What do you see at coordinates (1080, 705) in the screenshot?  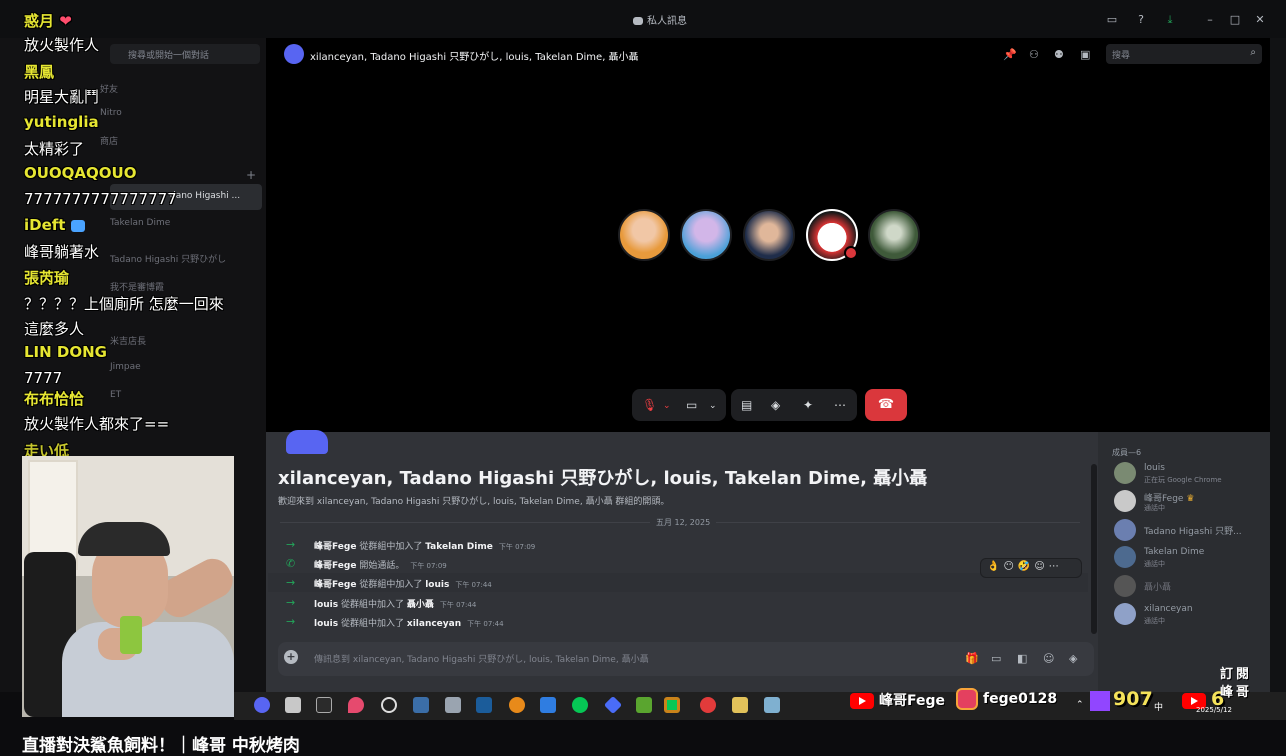 I see `tray-chevron-icon: ⌃` at bounding box center [1080, 705].